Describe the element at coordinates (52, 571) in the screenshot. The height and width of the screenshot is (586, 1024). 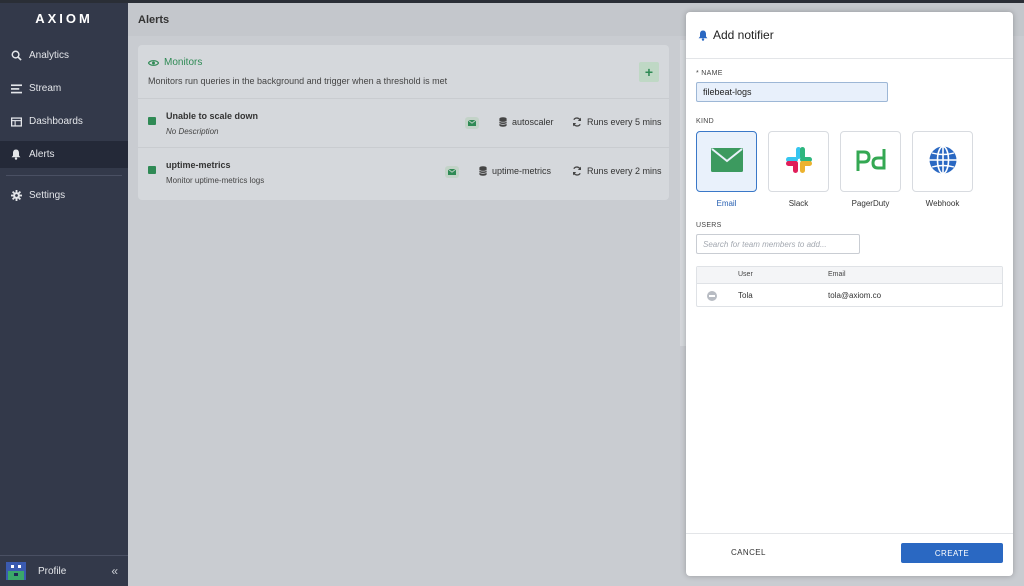
I see `profile-label: Profile` at that location.